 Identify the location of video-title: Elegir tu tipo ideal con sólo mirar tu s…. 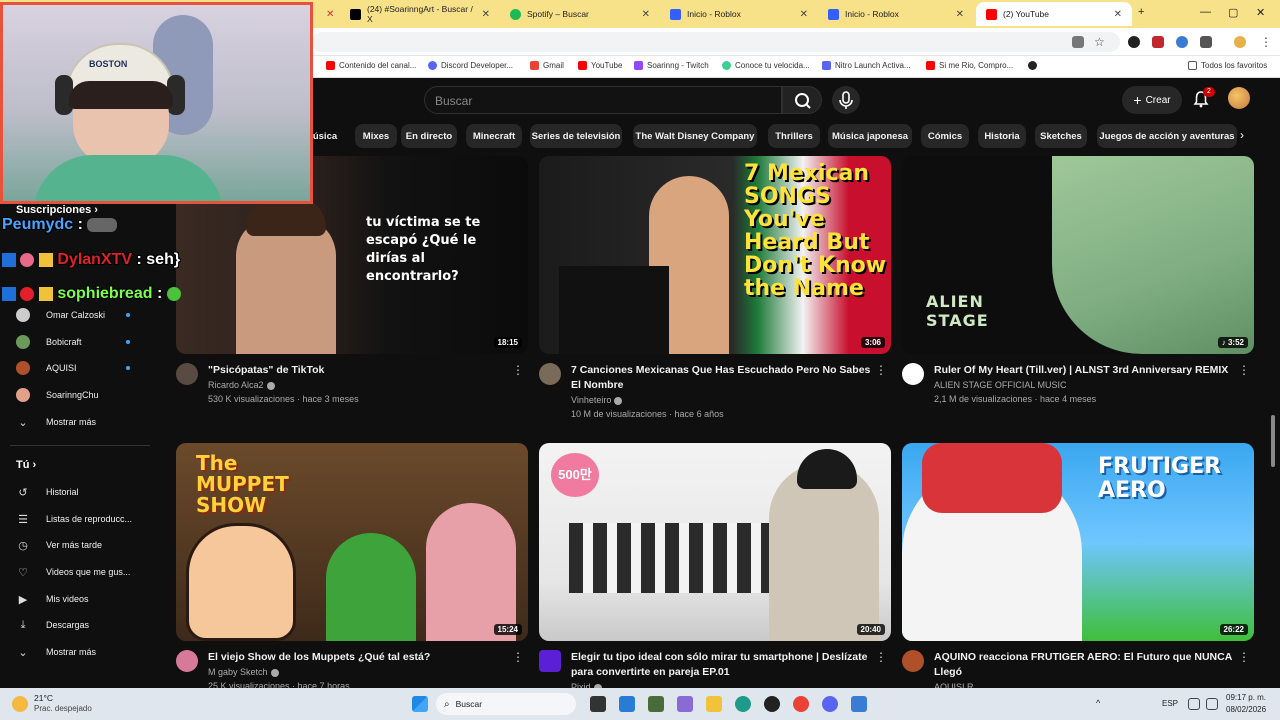
(721, 665).